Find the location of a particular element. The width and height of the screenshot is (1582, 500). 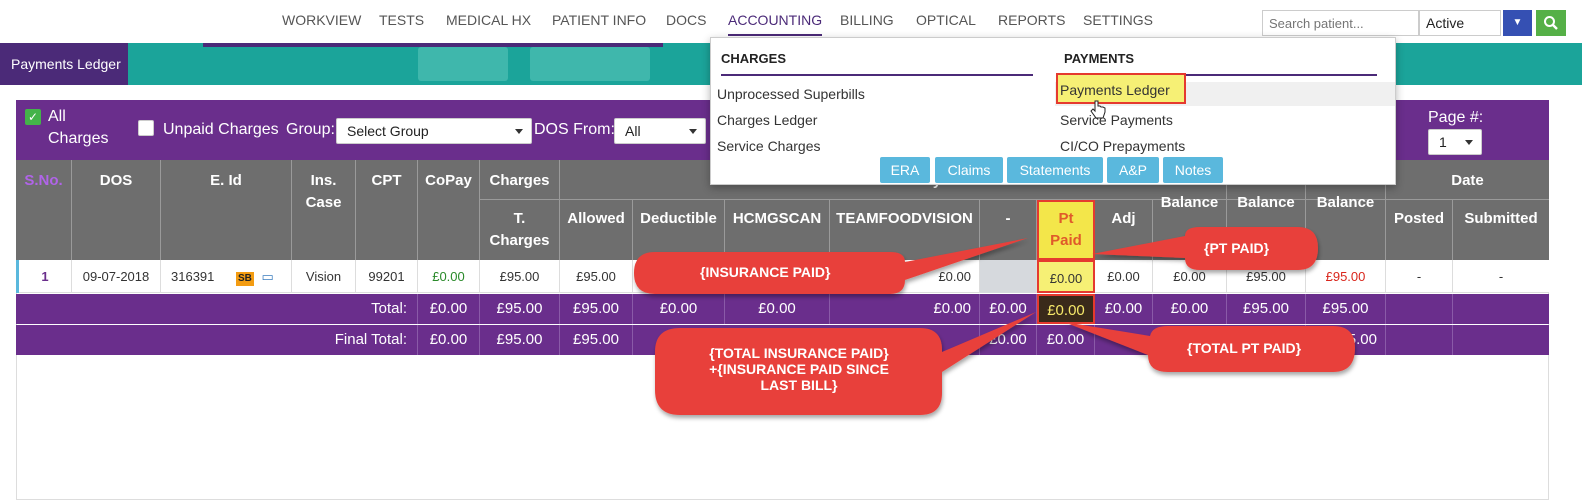

total-pt-paid-callout-text: {TOTAL PT PAID} is located at coordinates (1244, 348).